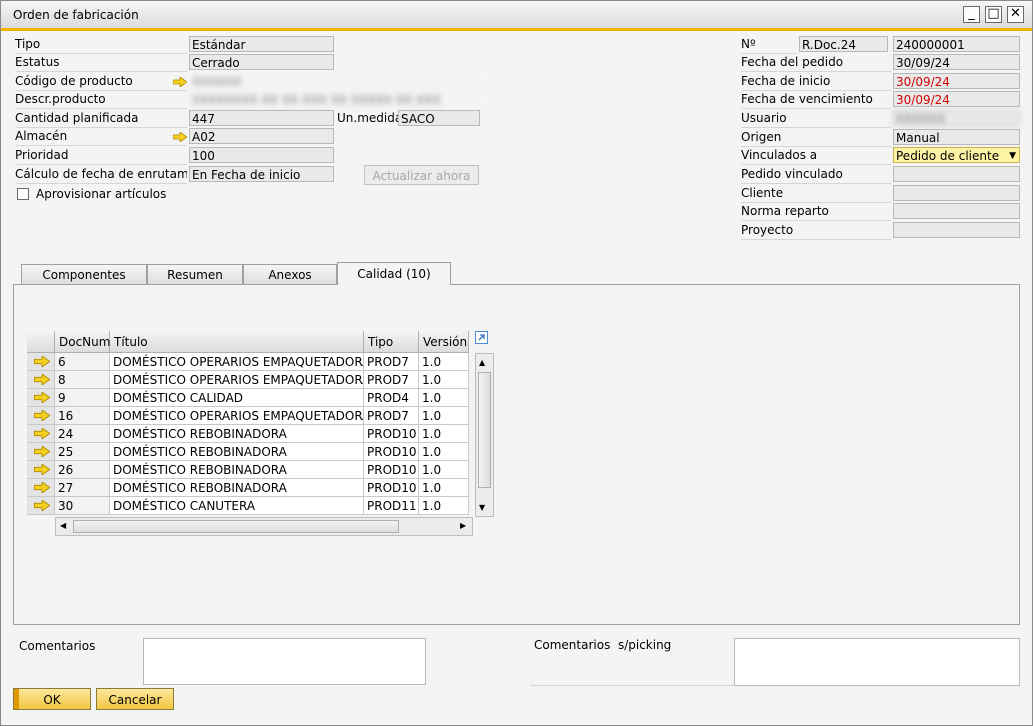  What do you see at coordinates (956, 44) in the screenshot?
I see `docnum-field: 240000001` at bounding box center [956, 44].